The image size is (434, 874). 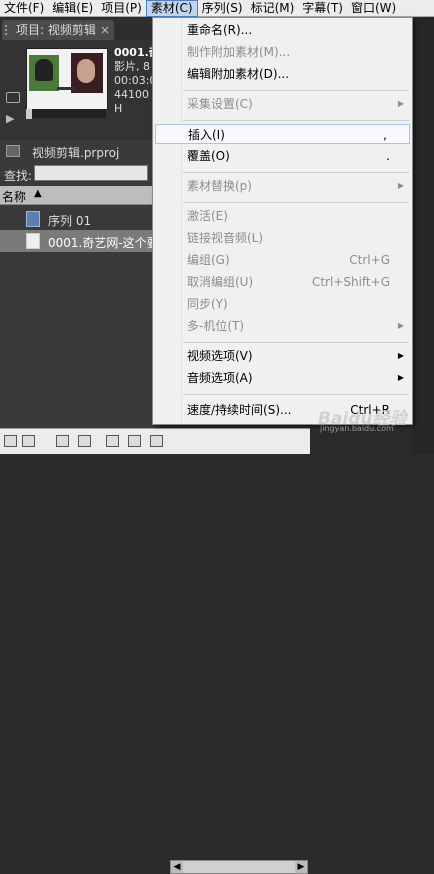 What do you see at coordinates (282, 104) in the screenshot?
I see `menu-item-capture-settings: 采集设置(C) ▶` at bounding box center [282, 104].